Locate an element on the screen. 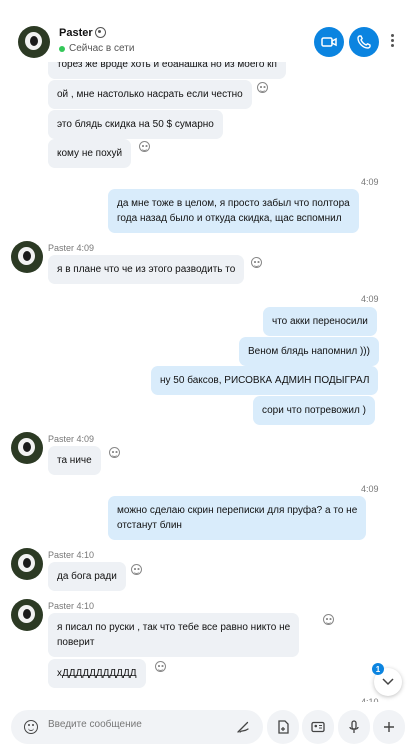  message-input is located at coordinates (138, 724).